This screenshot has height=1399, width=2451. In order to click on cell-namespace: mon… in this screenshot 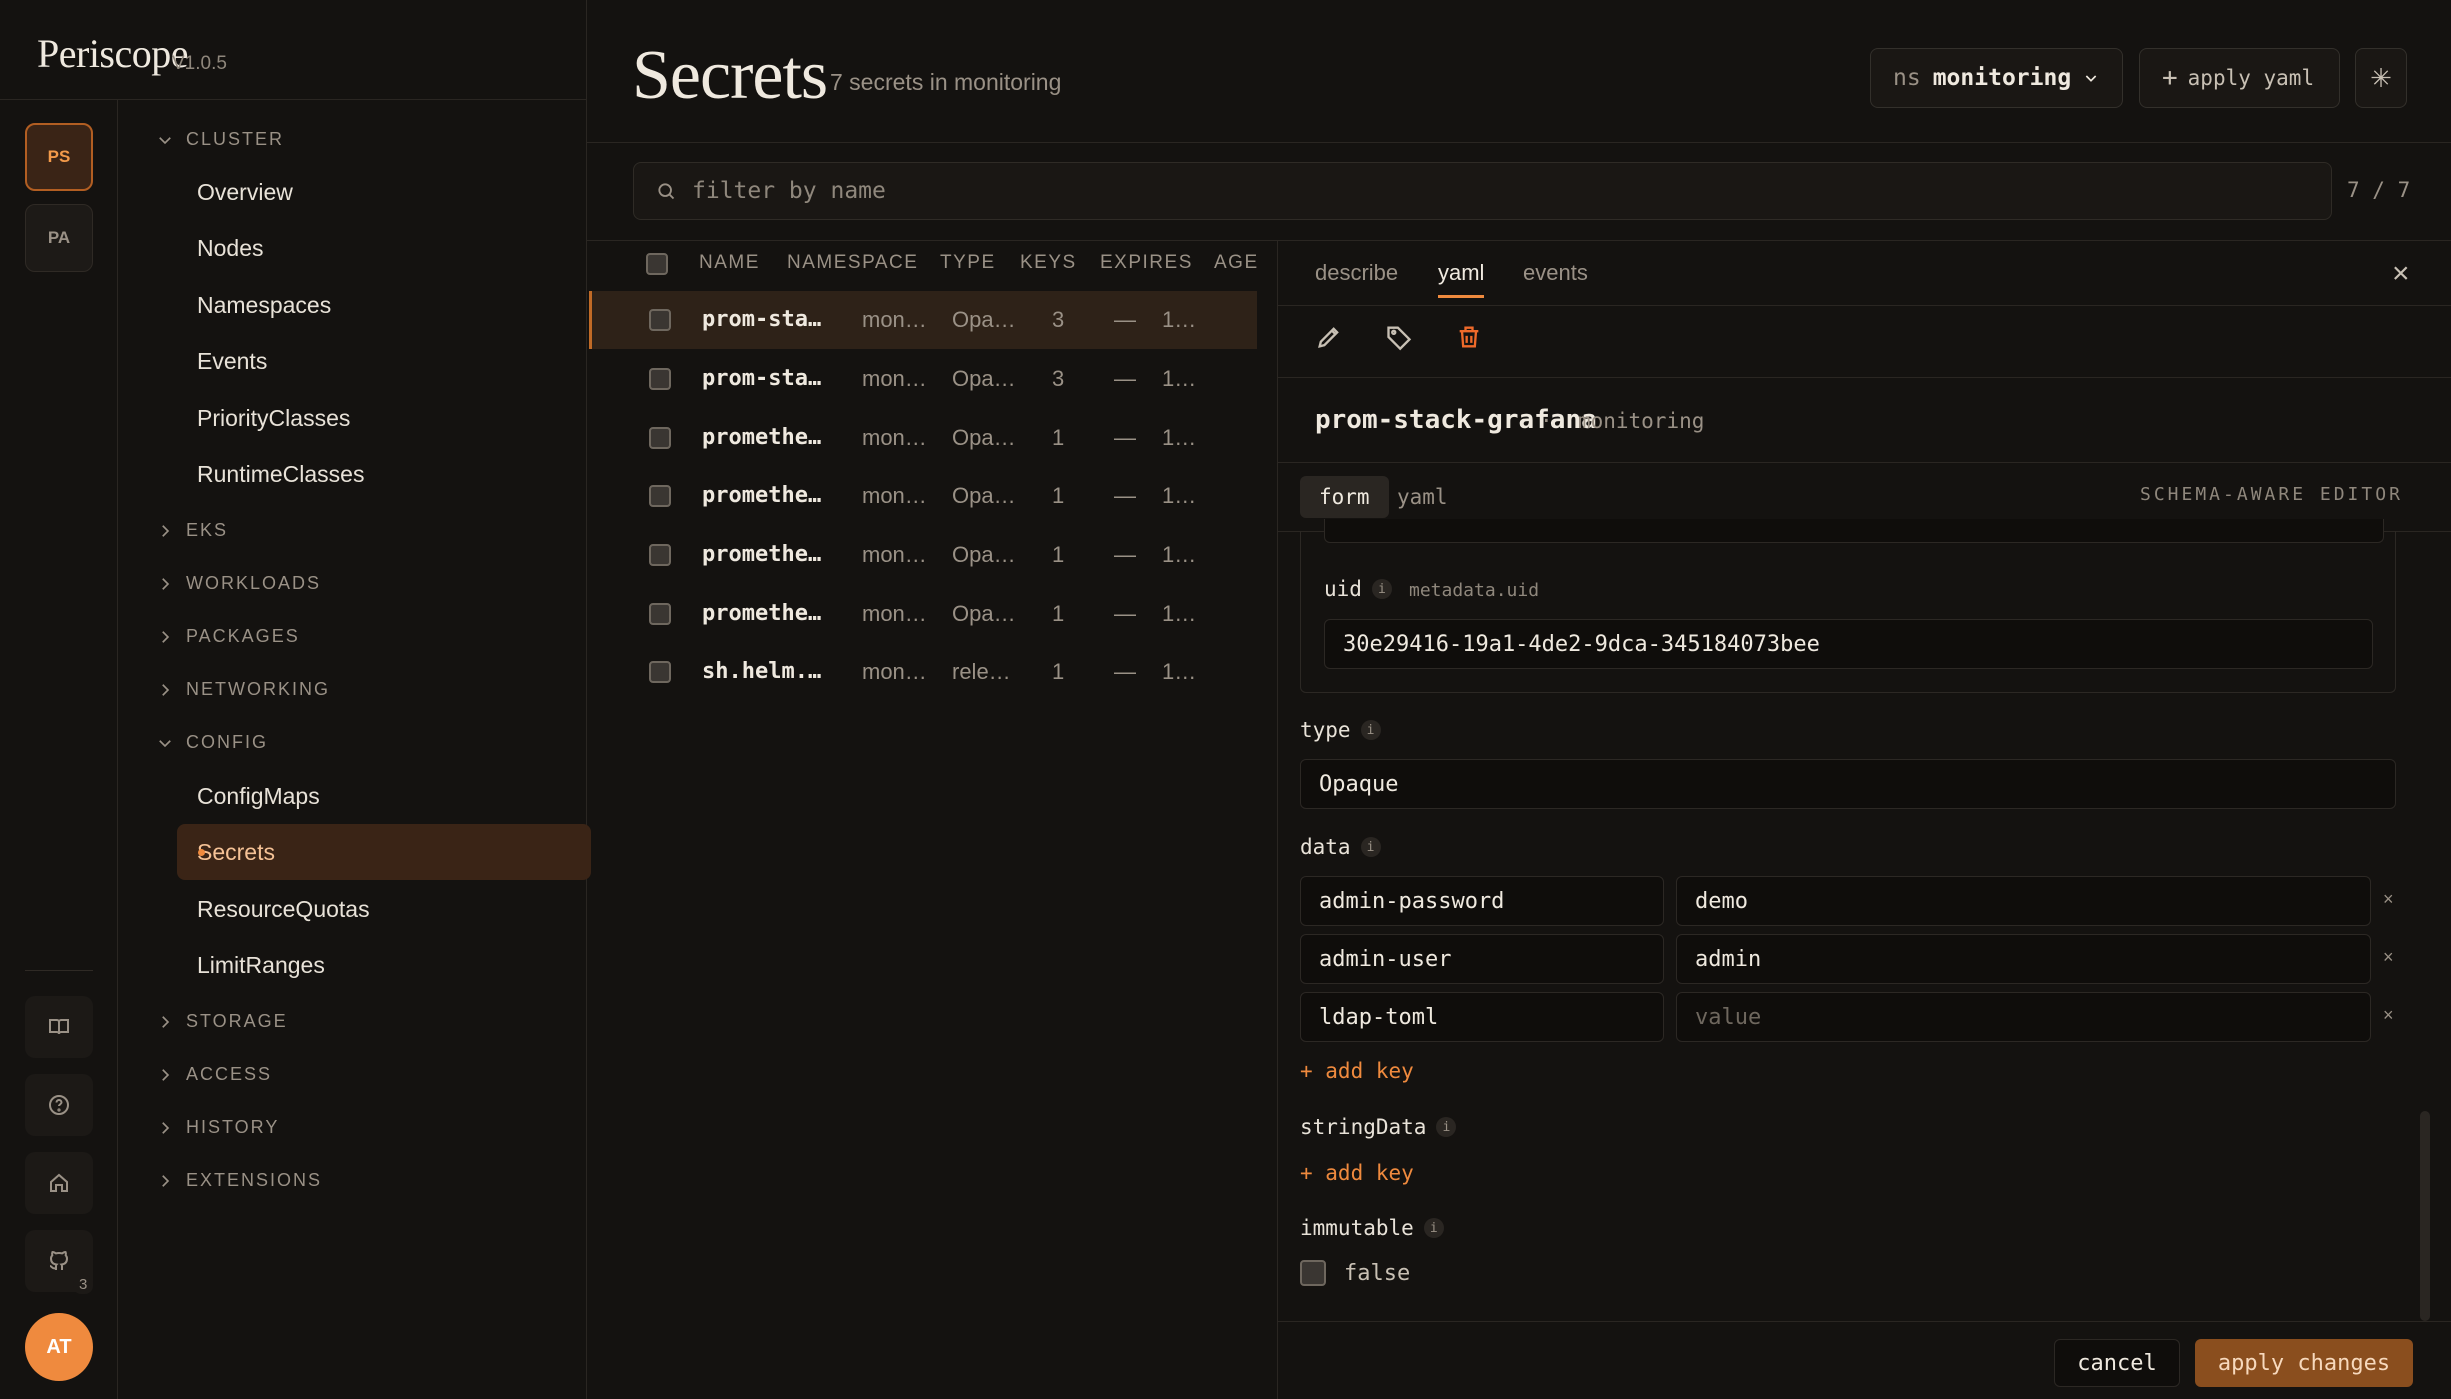, I will do `click(894, 554)`.